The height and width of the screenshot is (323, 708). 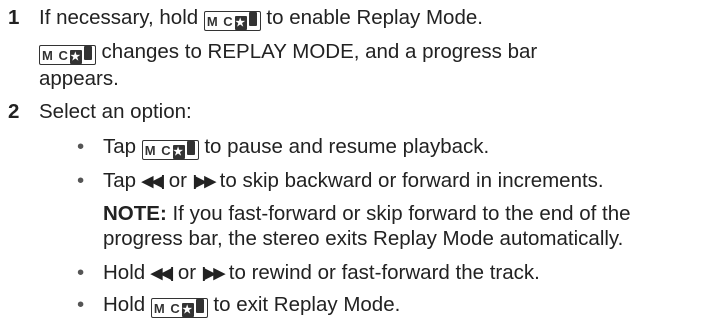 I want to click on option-exit-replay: Hold M C ★ to exit Replay Mode., so click(x=251, y=305).